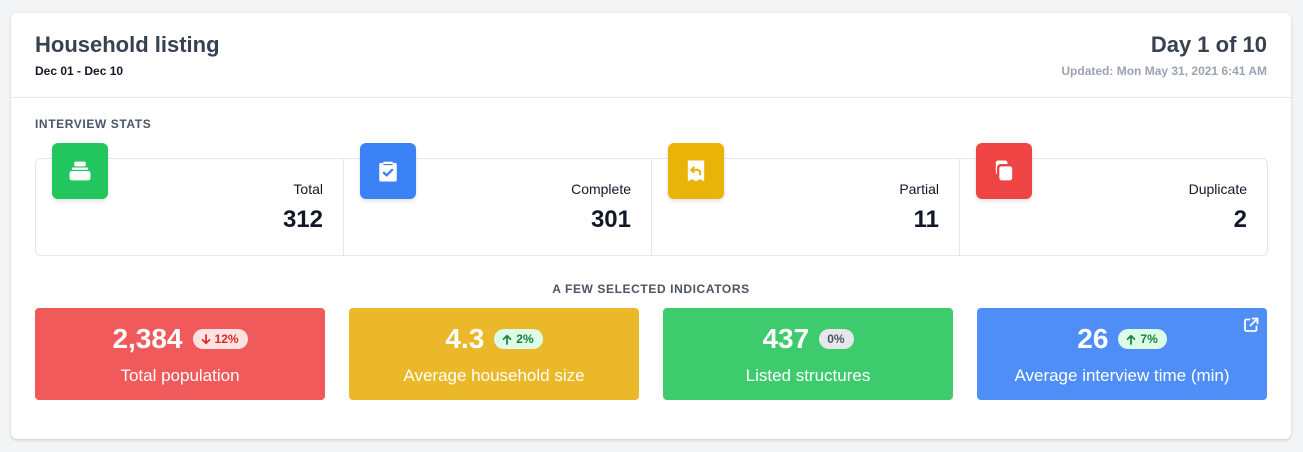 The height and width of the screenshot is (452, 1303). What do you see at coordinates (1122, 375) in the screenshot?
I see `indicator-label: Average interview time (min)` at bounding box center [1122, 375].